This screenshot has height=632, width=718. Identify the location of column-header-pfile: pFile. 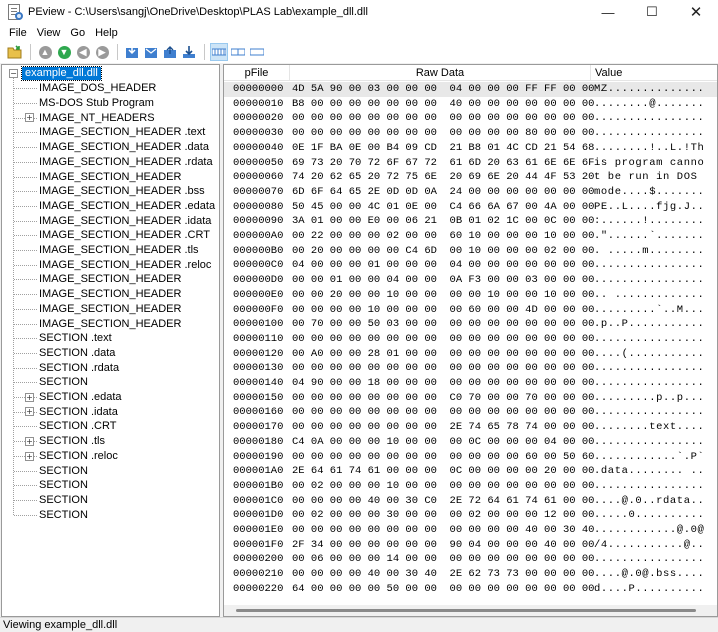
(257, 73).